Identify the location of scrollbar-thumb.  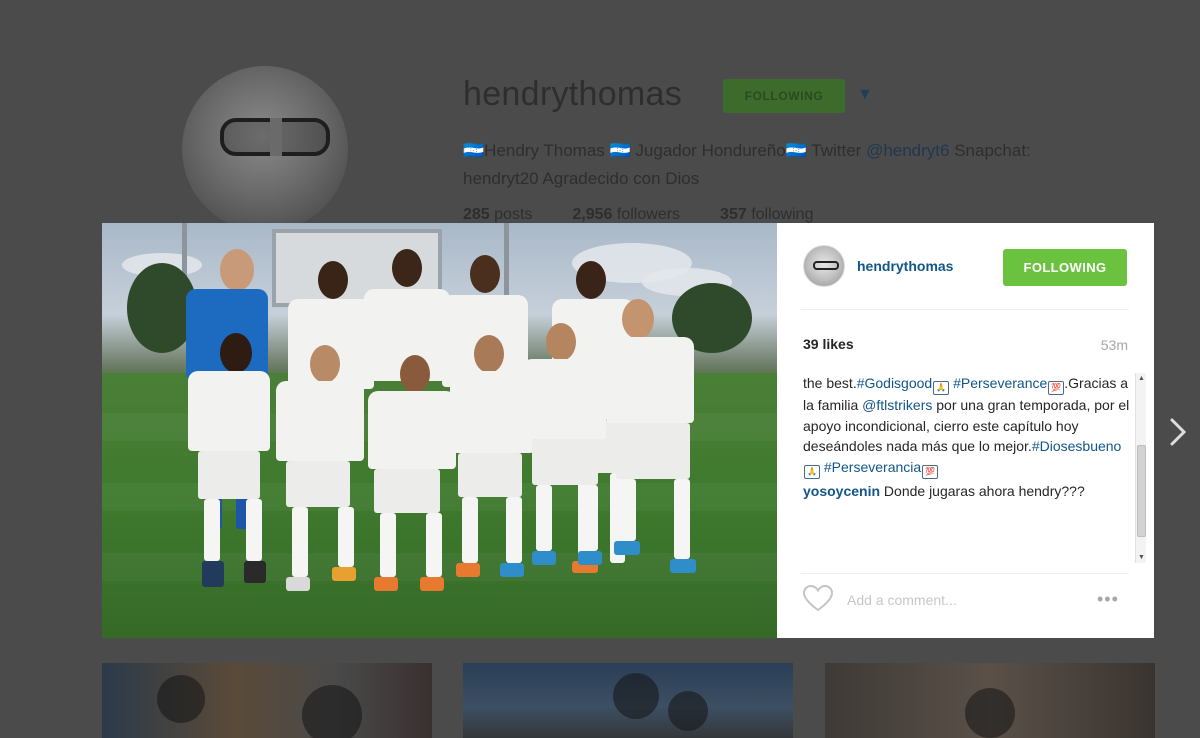
(1141, 491).